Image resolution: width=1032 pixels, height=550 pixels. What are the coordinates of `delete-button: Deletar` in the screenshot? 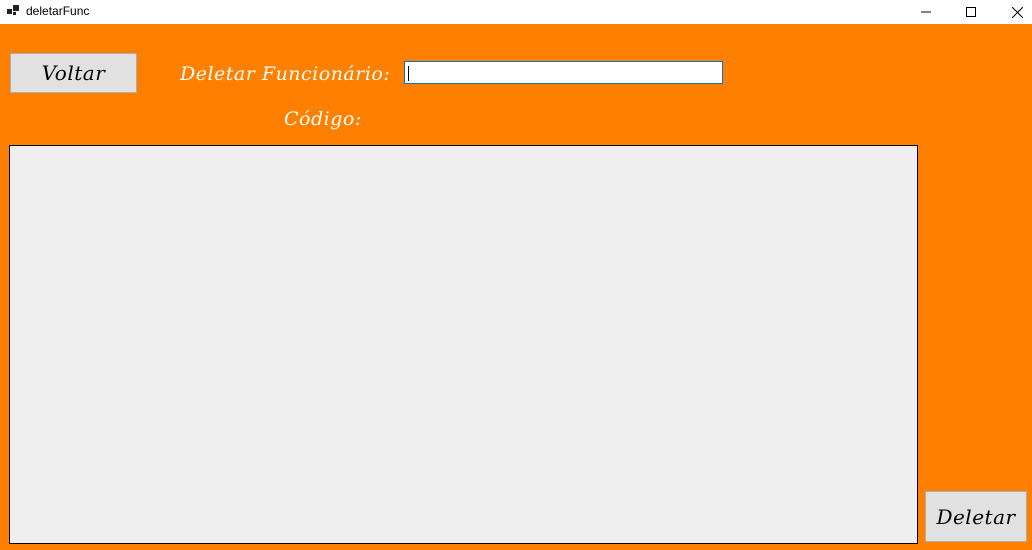 It's located at (976, 516).